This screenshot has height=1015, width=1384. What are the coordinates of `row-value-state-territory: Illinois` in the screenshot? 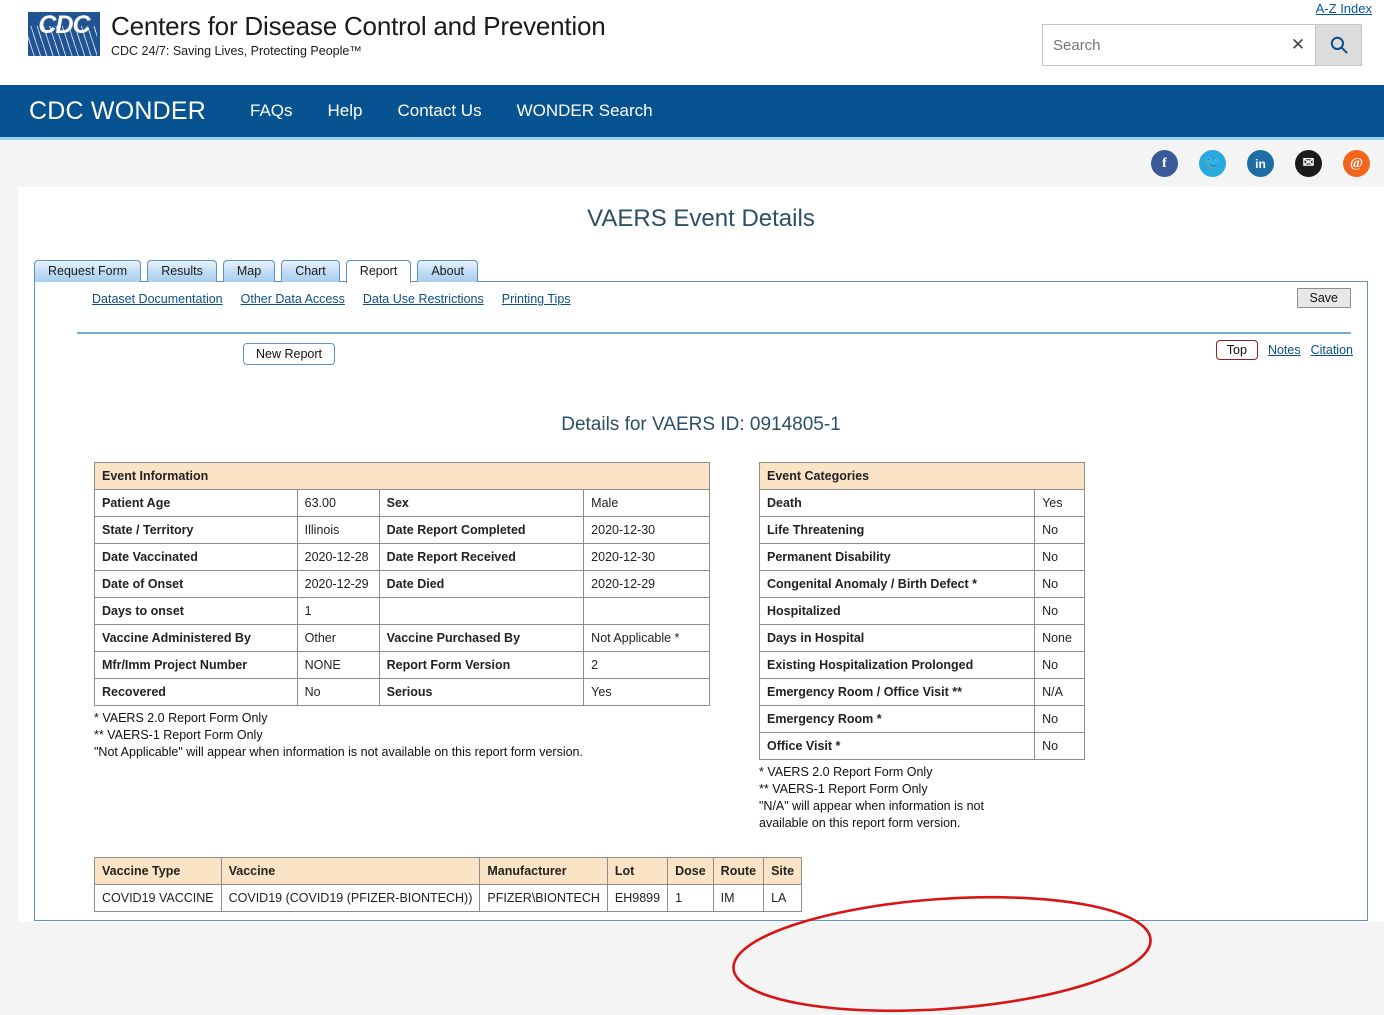 It's located at (338, 530).